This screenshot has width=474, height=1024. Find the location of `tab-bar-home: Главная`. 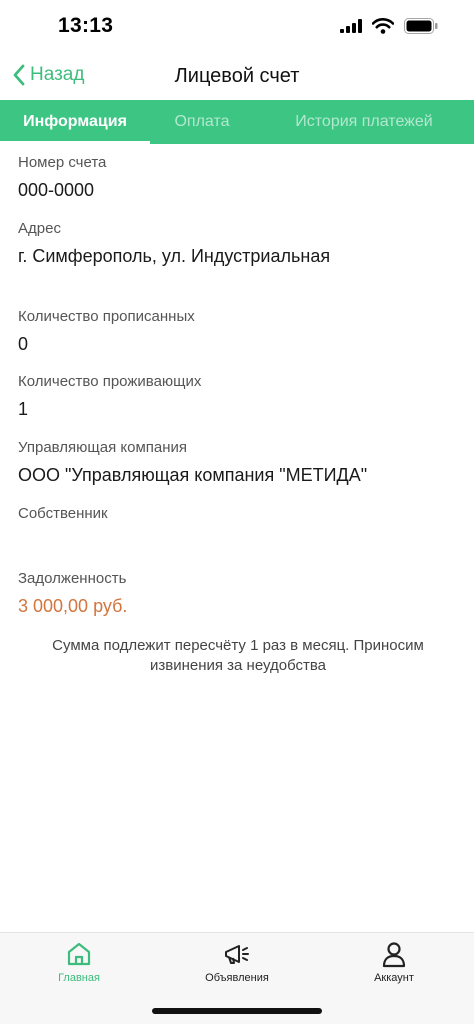

tab-bar-home: Главная is located at coordinates (79, 961).